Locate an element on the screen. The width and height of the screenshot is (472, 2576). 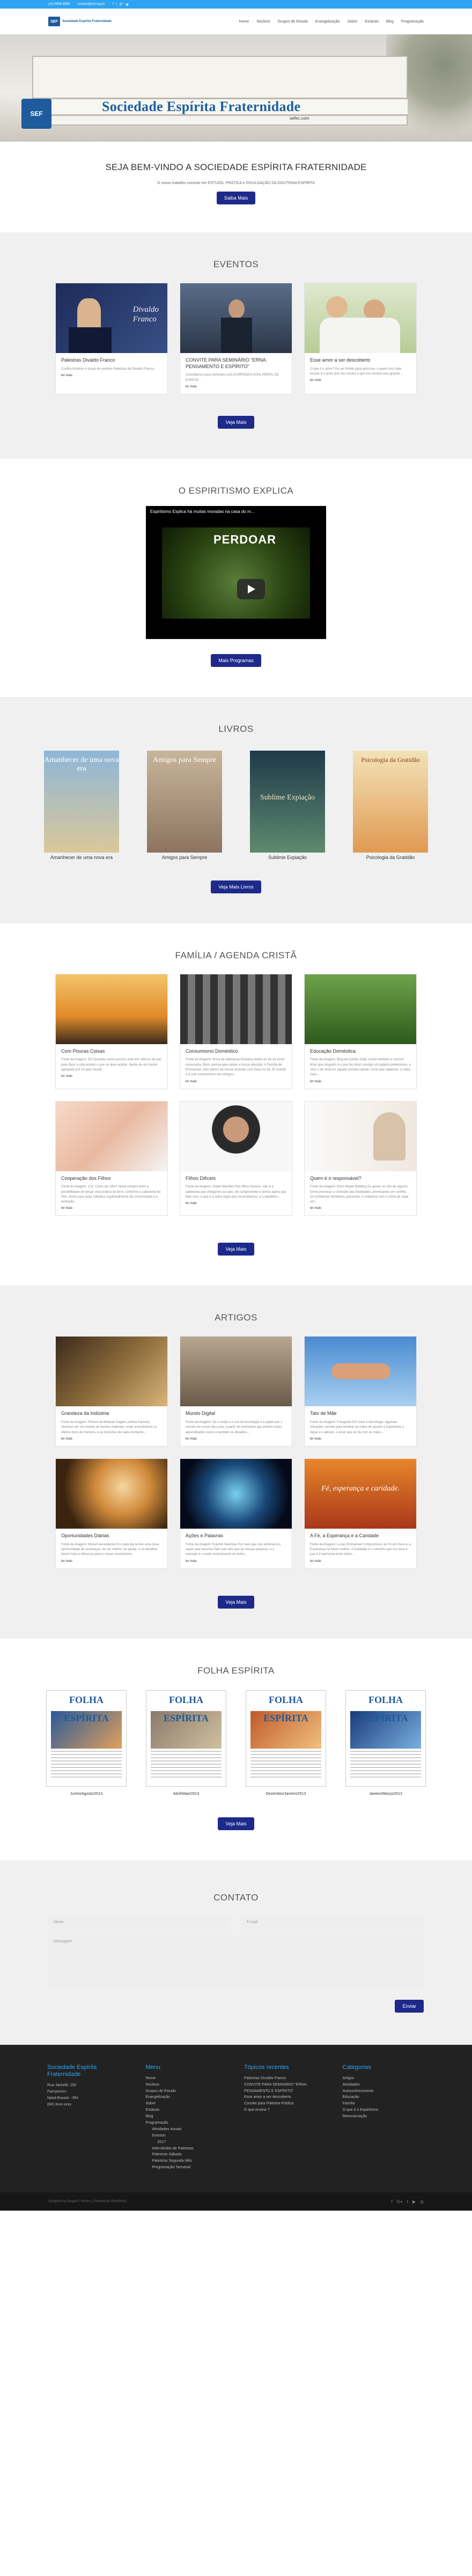
artigo-card-title: Tato de Mãe is located at coordinates (360, 1414).